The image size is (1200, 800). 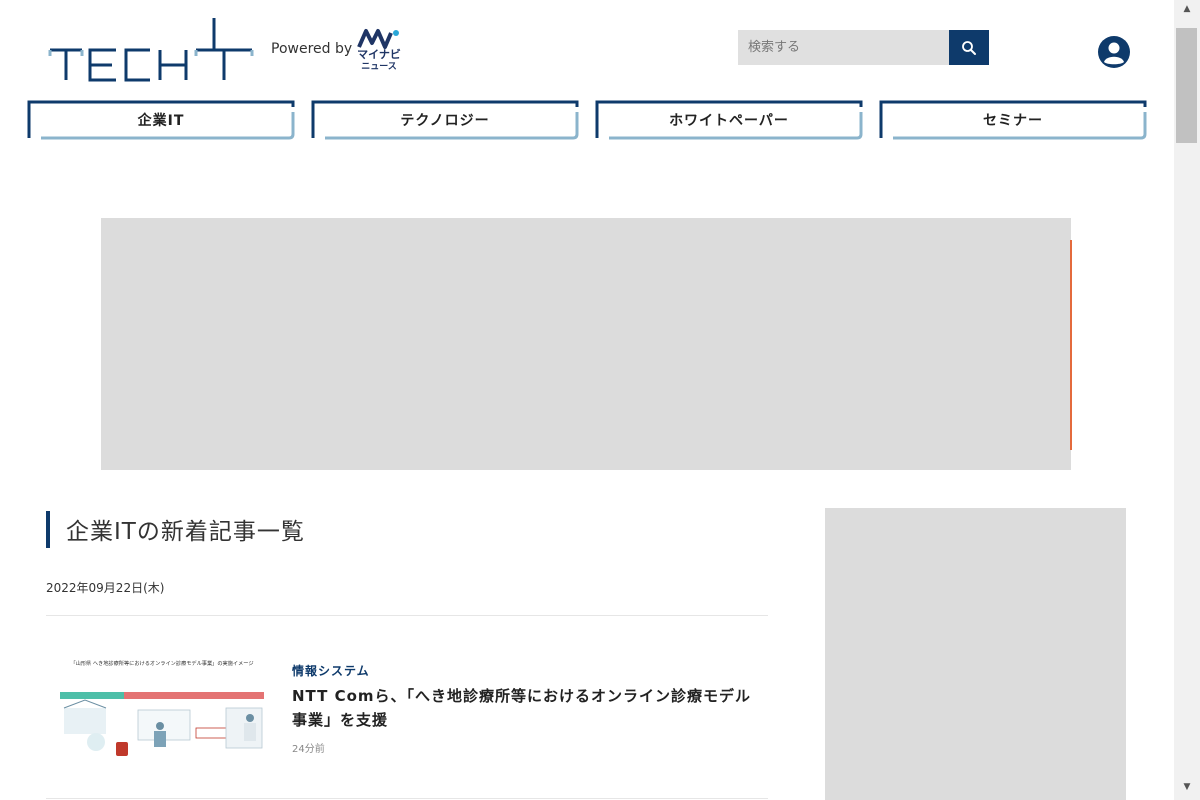 I want to click on nav-tab-seminar: セミナー, so click(x=1013, y=120).